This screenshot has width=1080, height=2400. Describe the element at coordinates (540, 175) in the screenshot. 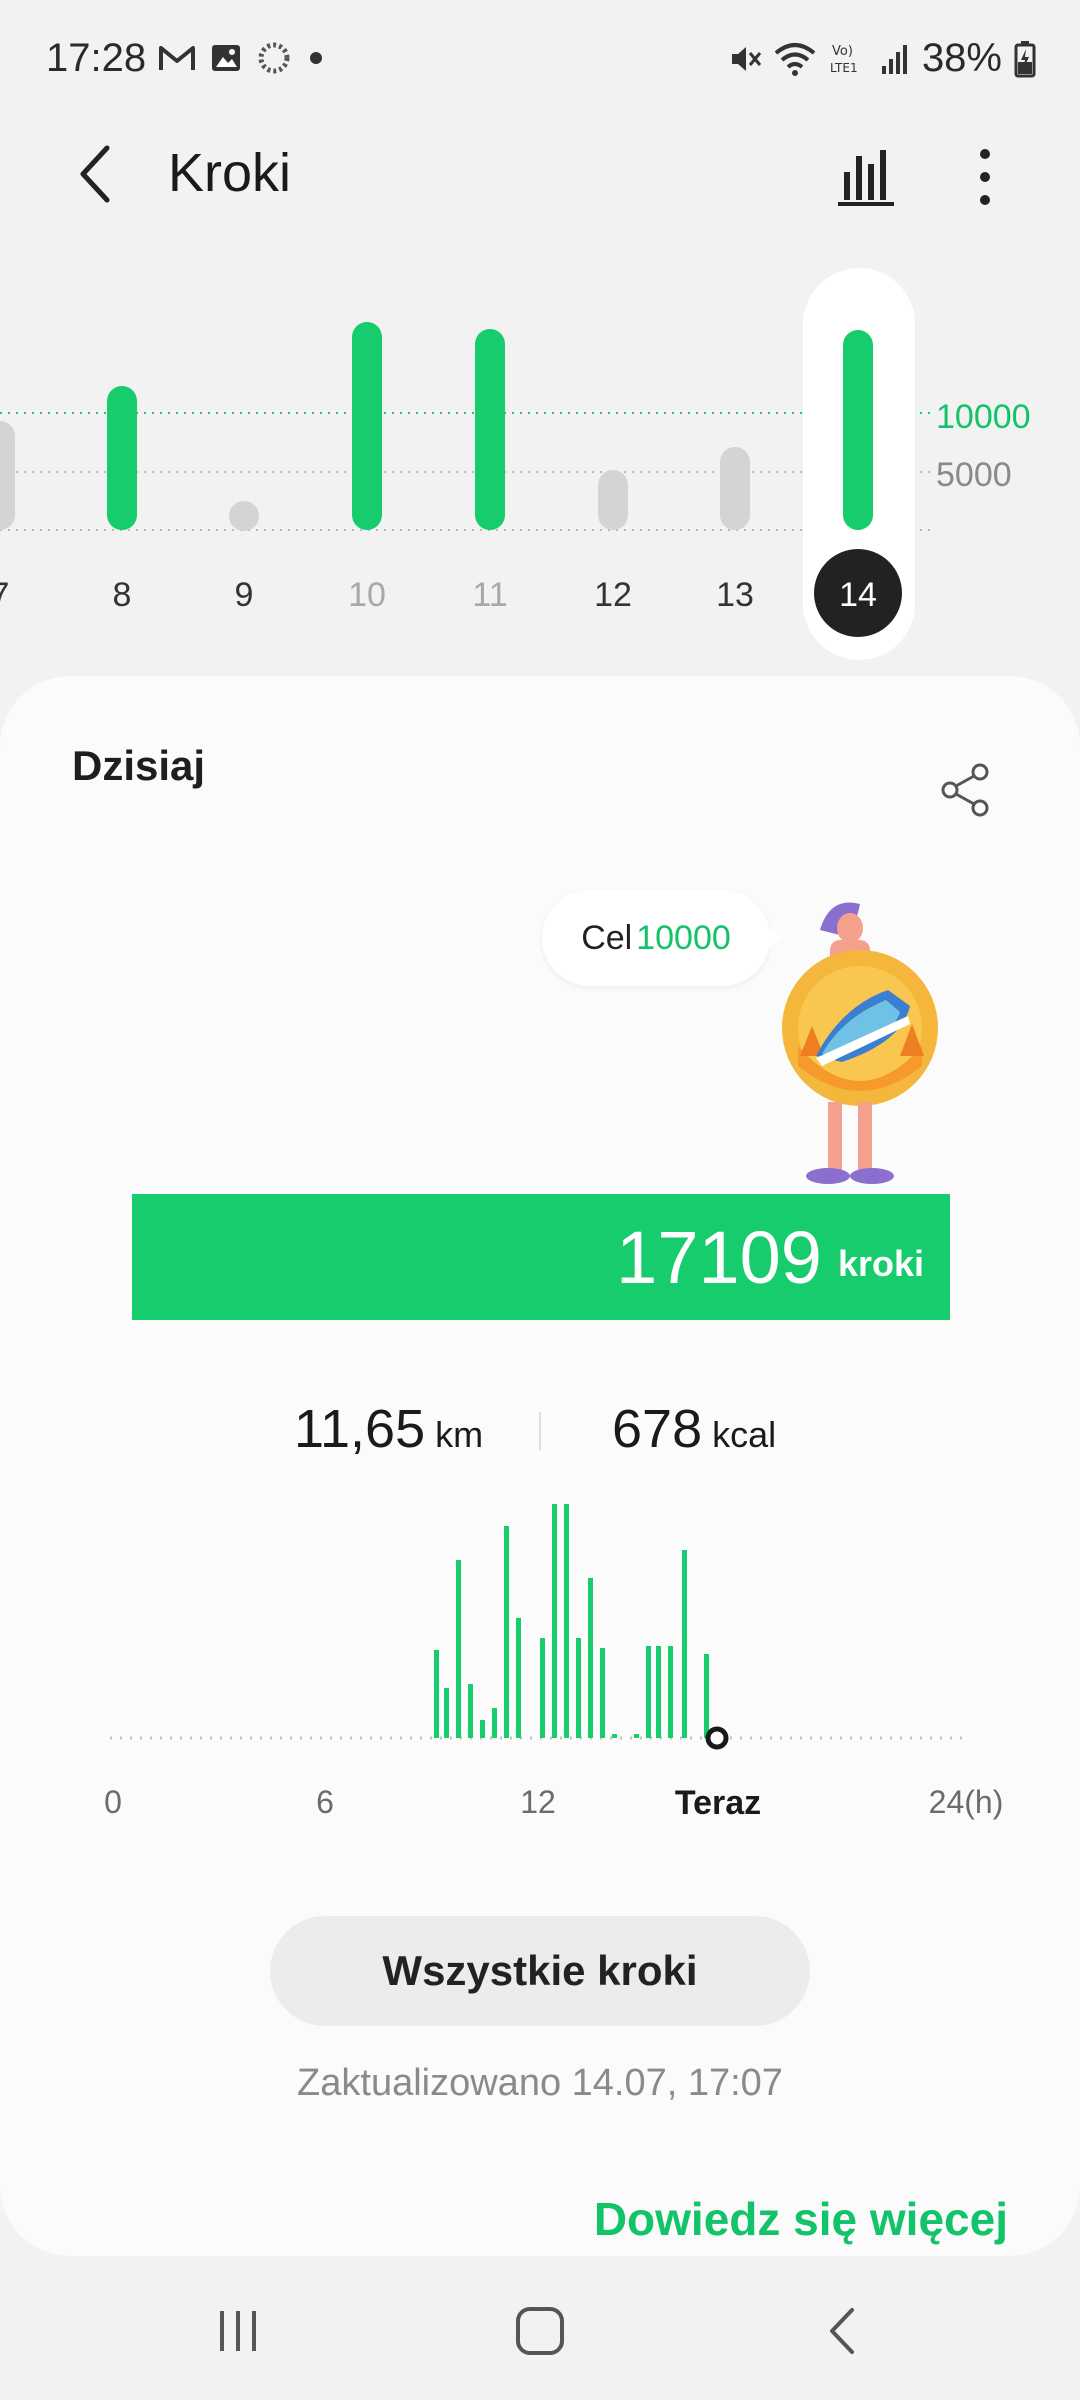

I see `app-bar: Kroki` at that location.